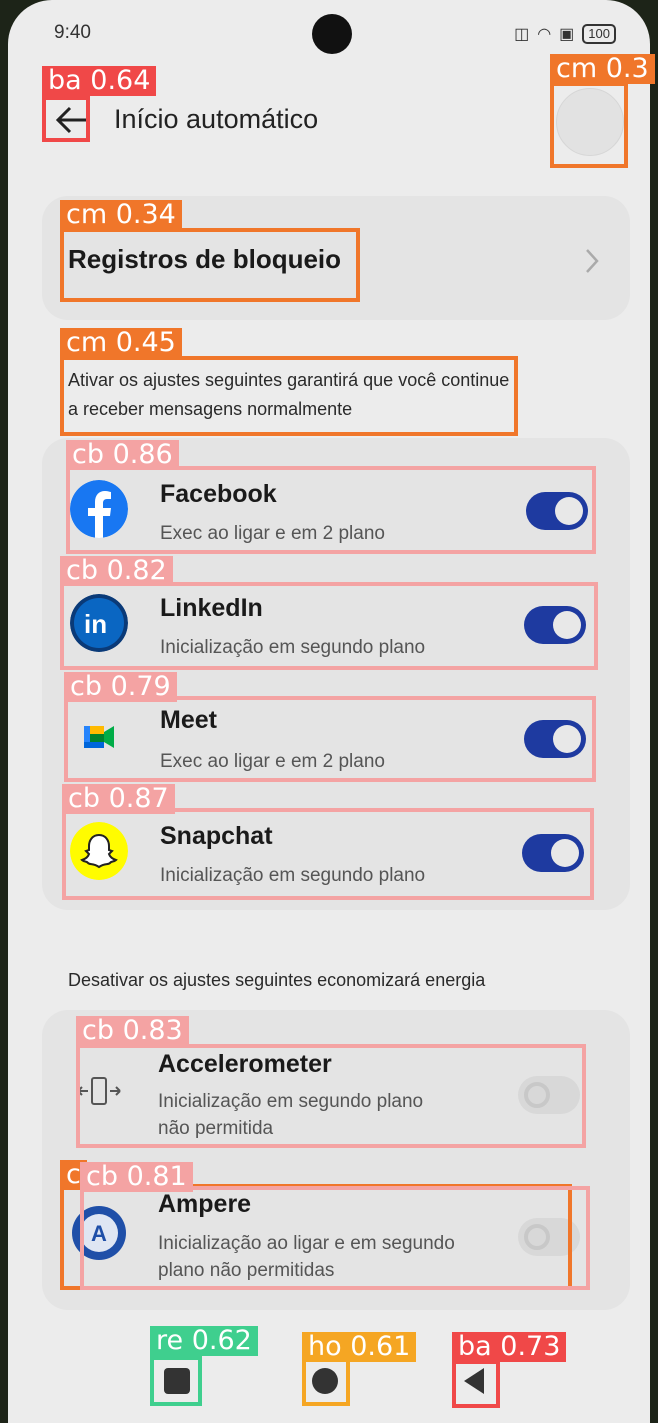  What do you see at coordinates (72, 32) in the screenshot?
I see `status-time: 9:40` at bounding box center [72, 32].